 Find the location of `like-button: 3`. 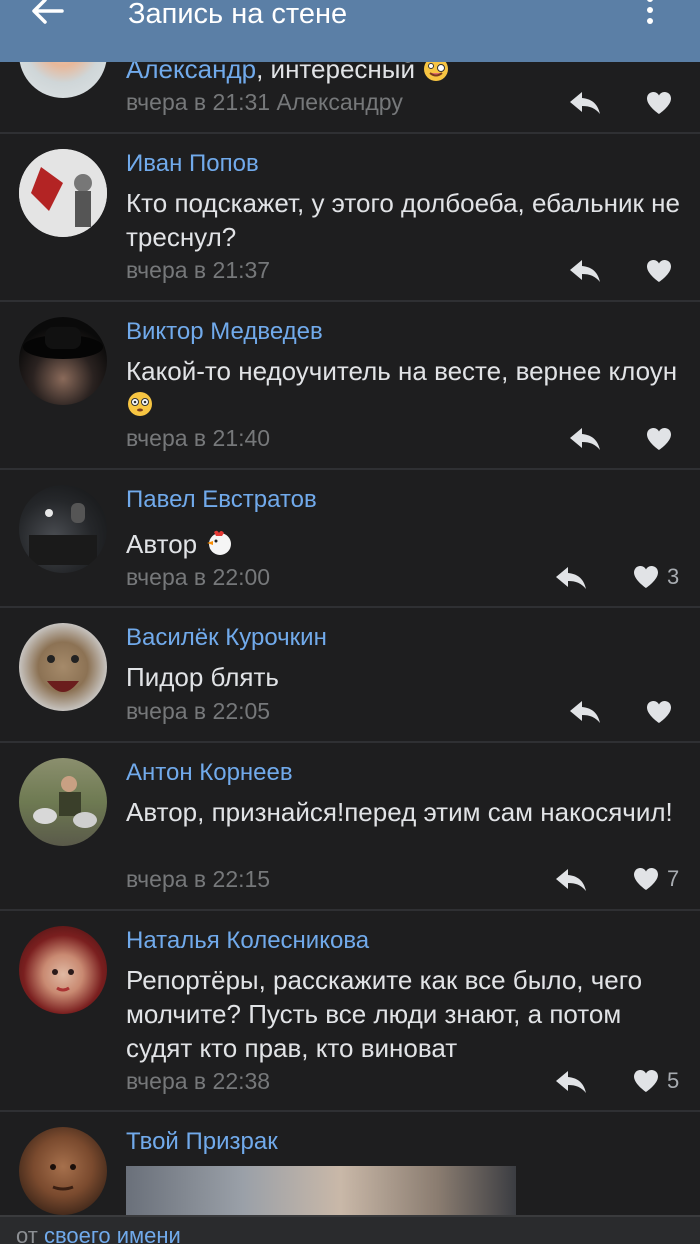

like-button: 3 is located at coordinates (656, 577).